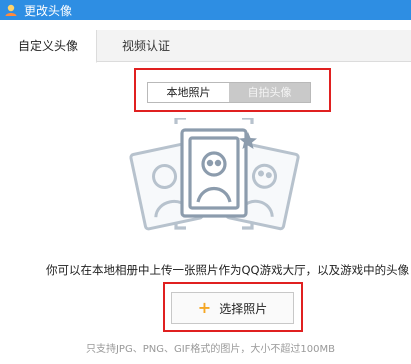 The width and height of the screenshot is (411, 364). What do you see at coordinates (243, 308) in the screenshot?
I see `select-photo-label: 选择照片` at bounding box center [243, 308].